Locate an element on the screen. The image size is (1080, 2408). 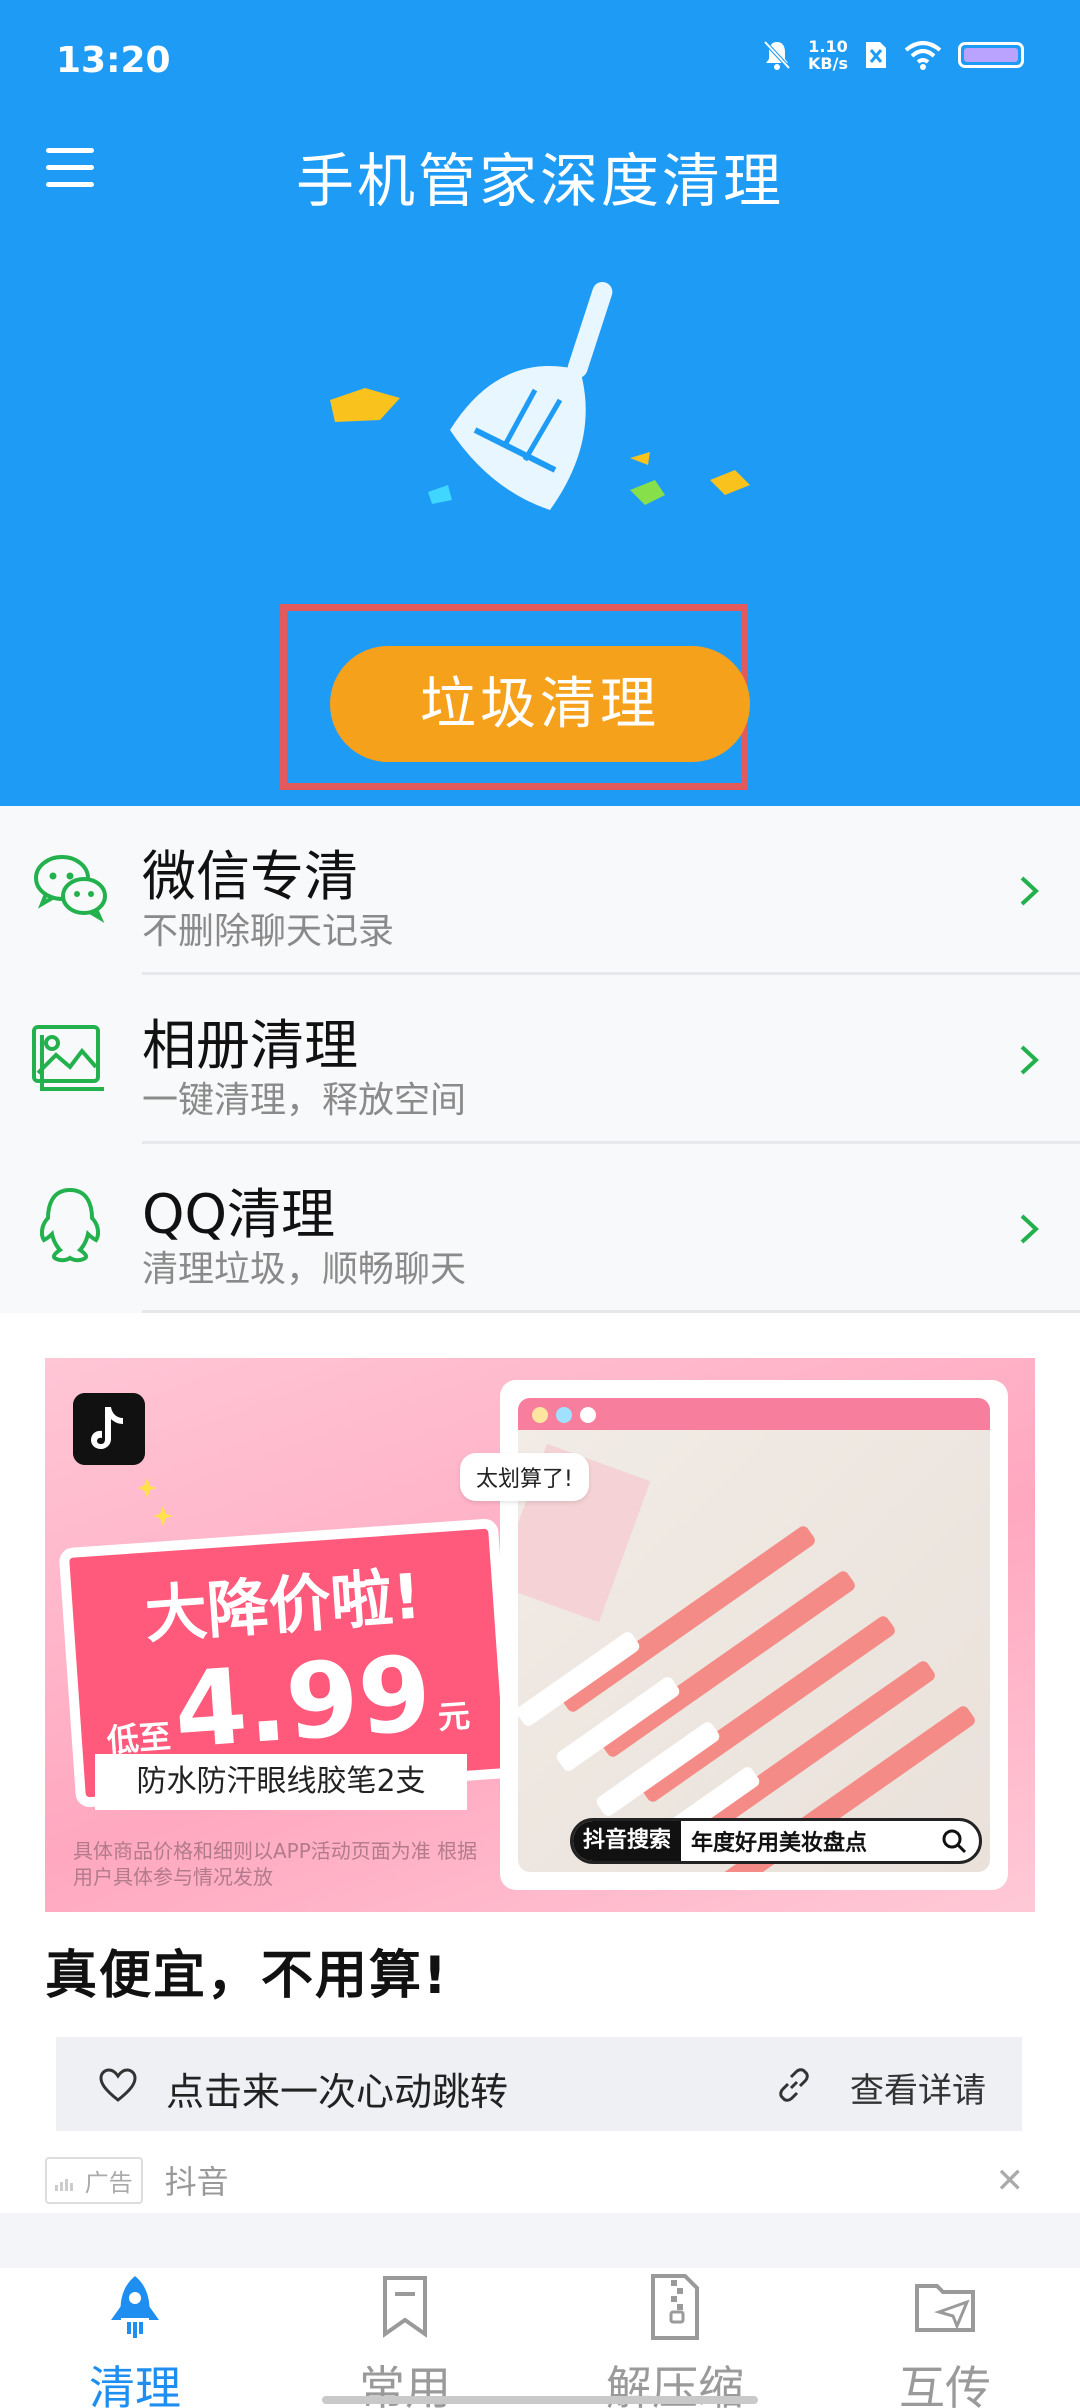
feature-subtitle: 一键清理，释放空间 is located at coordinates (304, 1100).